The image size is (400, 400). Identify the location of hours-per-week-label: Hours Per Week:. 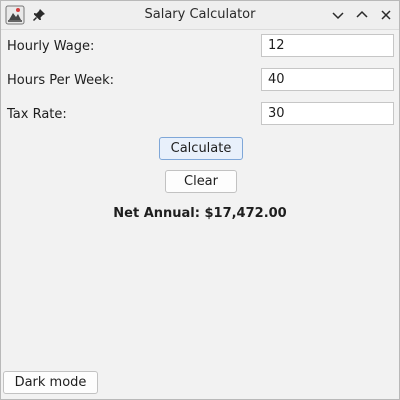
(61, 80).